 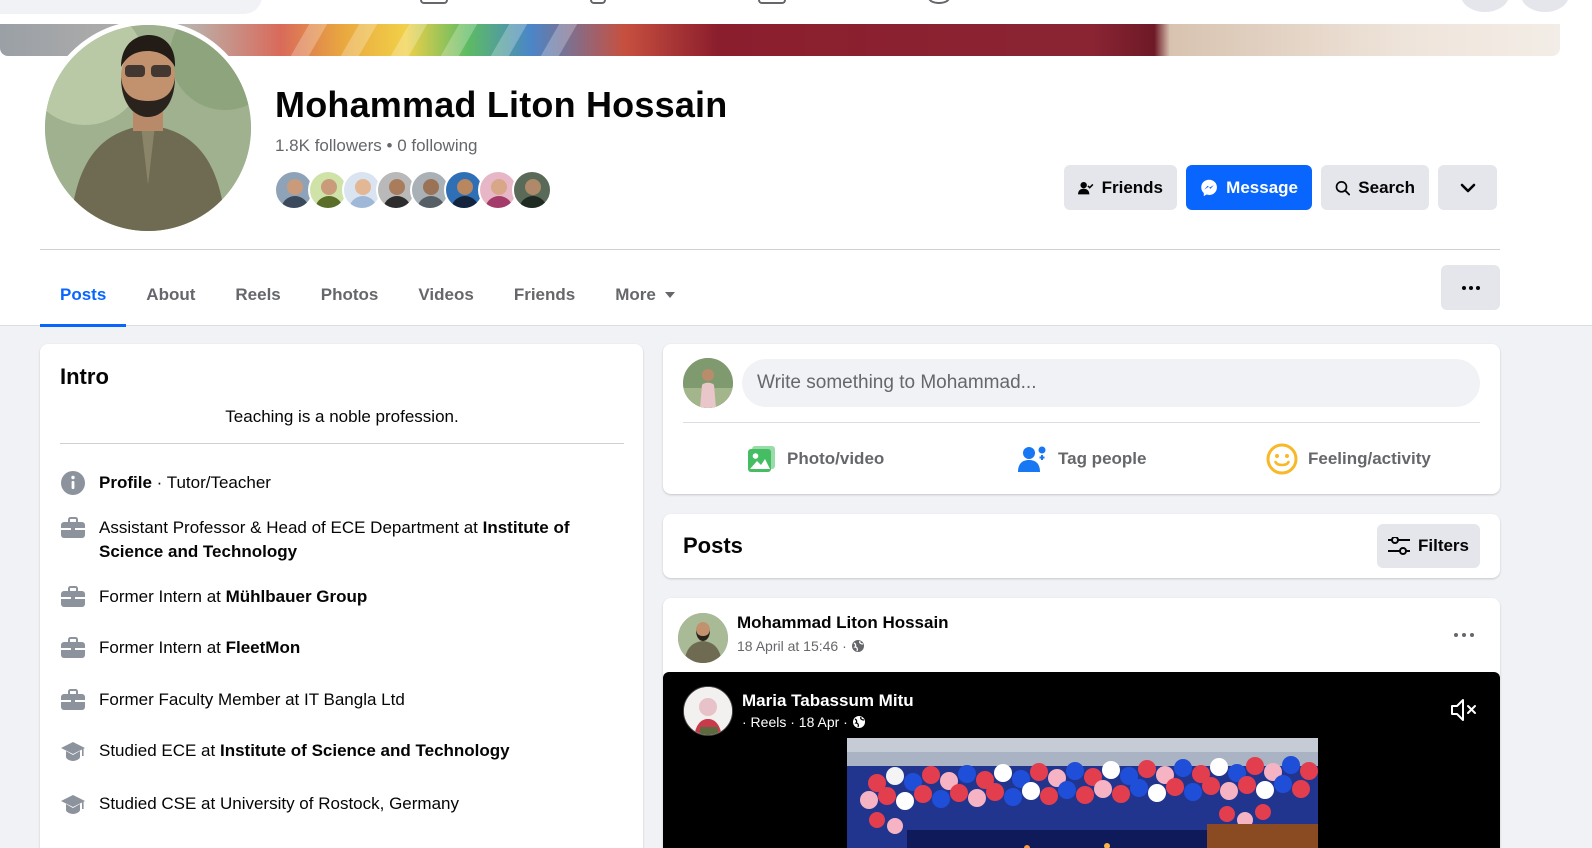 I want to click on follow-counts: 1.8K followers • 0 following, so click(x=376, y=146).